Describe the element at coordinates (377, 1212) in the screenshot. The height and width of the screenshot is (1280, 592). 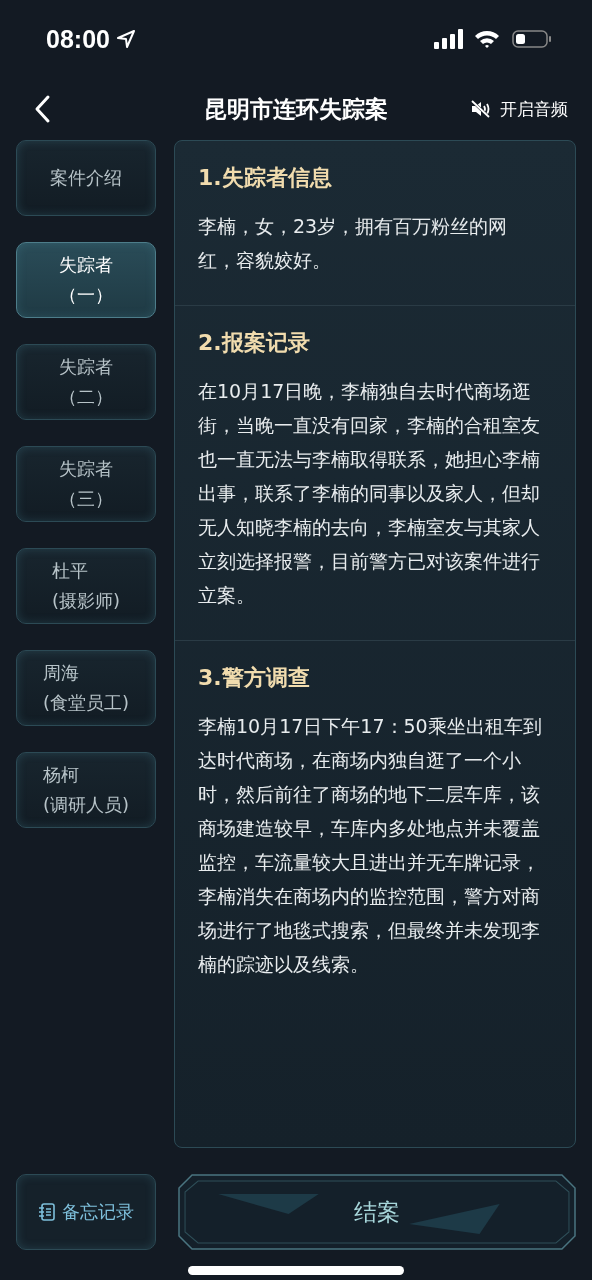
I see `close-case-button: 结案` at that location.